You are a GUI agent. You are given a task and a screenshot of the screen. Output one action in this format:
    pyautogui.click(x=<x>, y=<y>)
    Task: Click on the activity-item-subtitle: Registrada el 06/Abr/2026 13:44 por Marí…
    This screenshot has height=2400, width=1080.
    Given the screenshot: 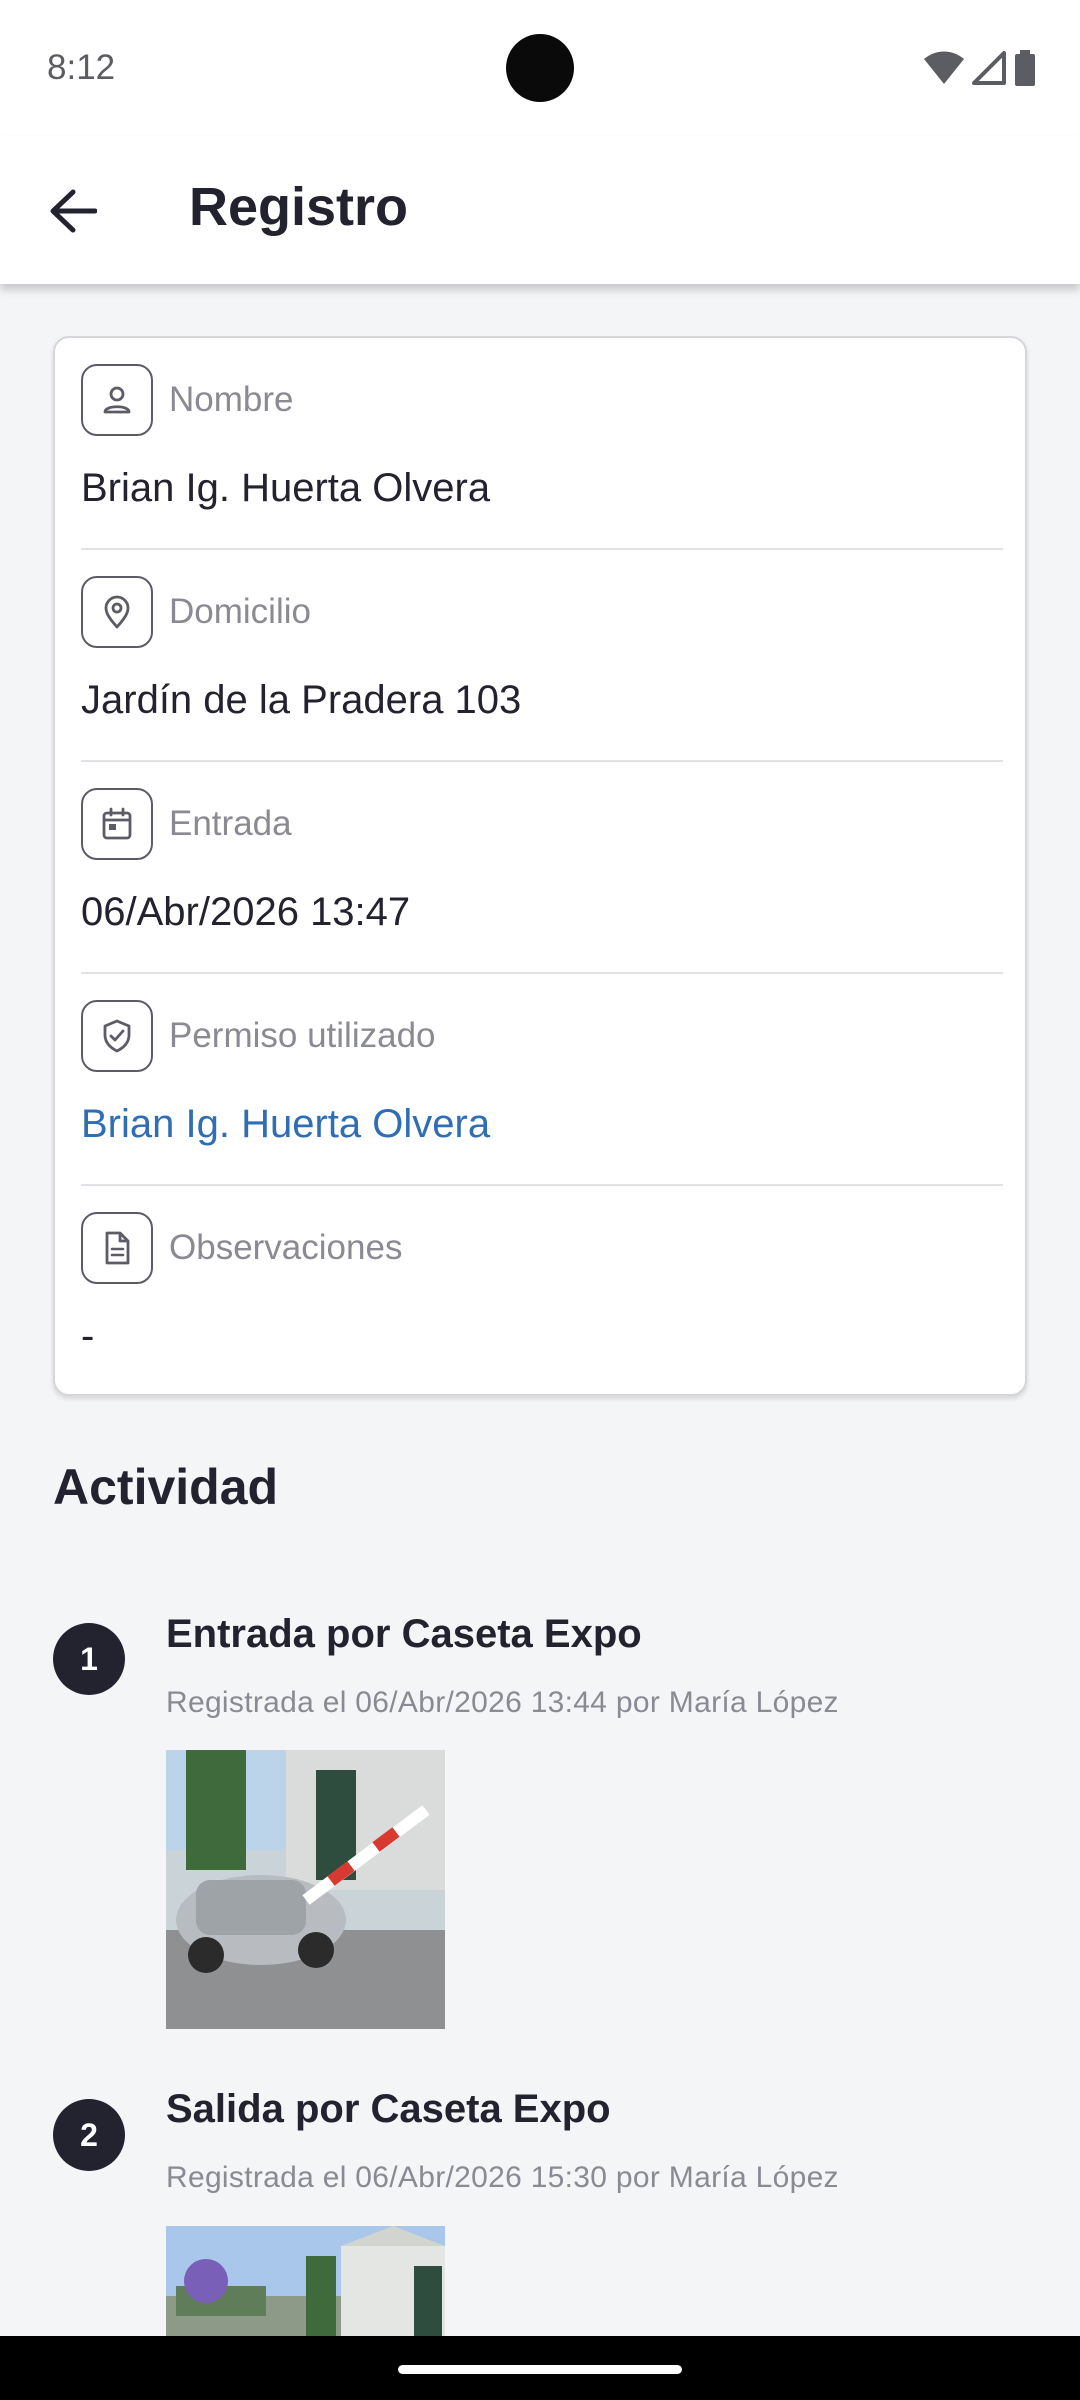 What is the action you would take?
    pyautogui.click(x=502, y=1702)
    